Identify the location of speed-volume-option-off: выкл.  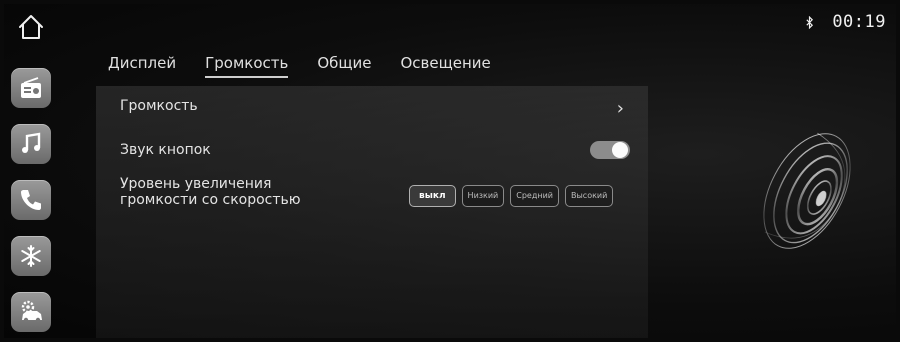
(432, 196).